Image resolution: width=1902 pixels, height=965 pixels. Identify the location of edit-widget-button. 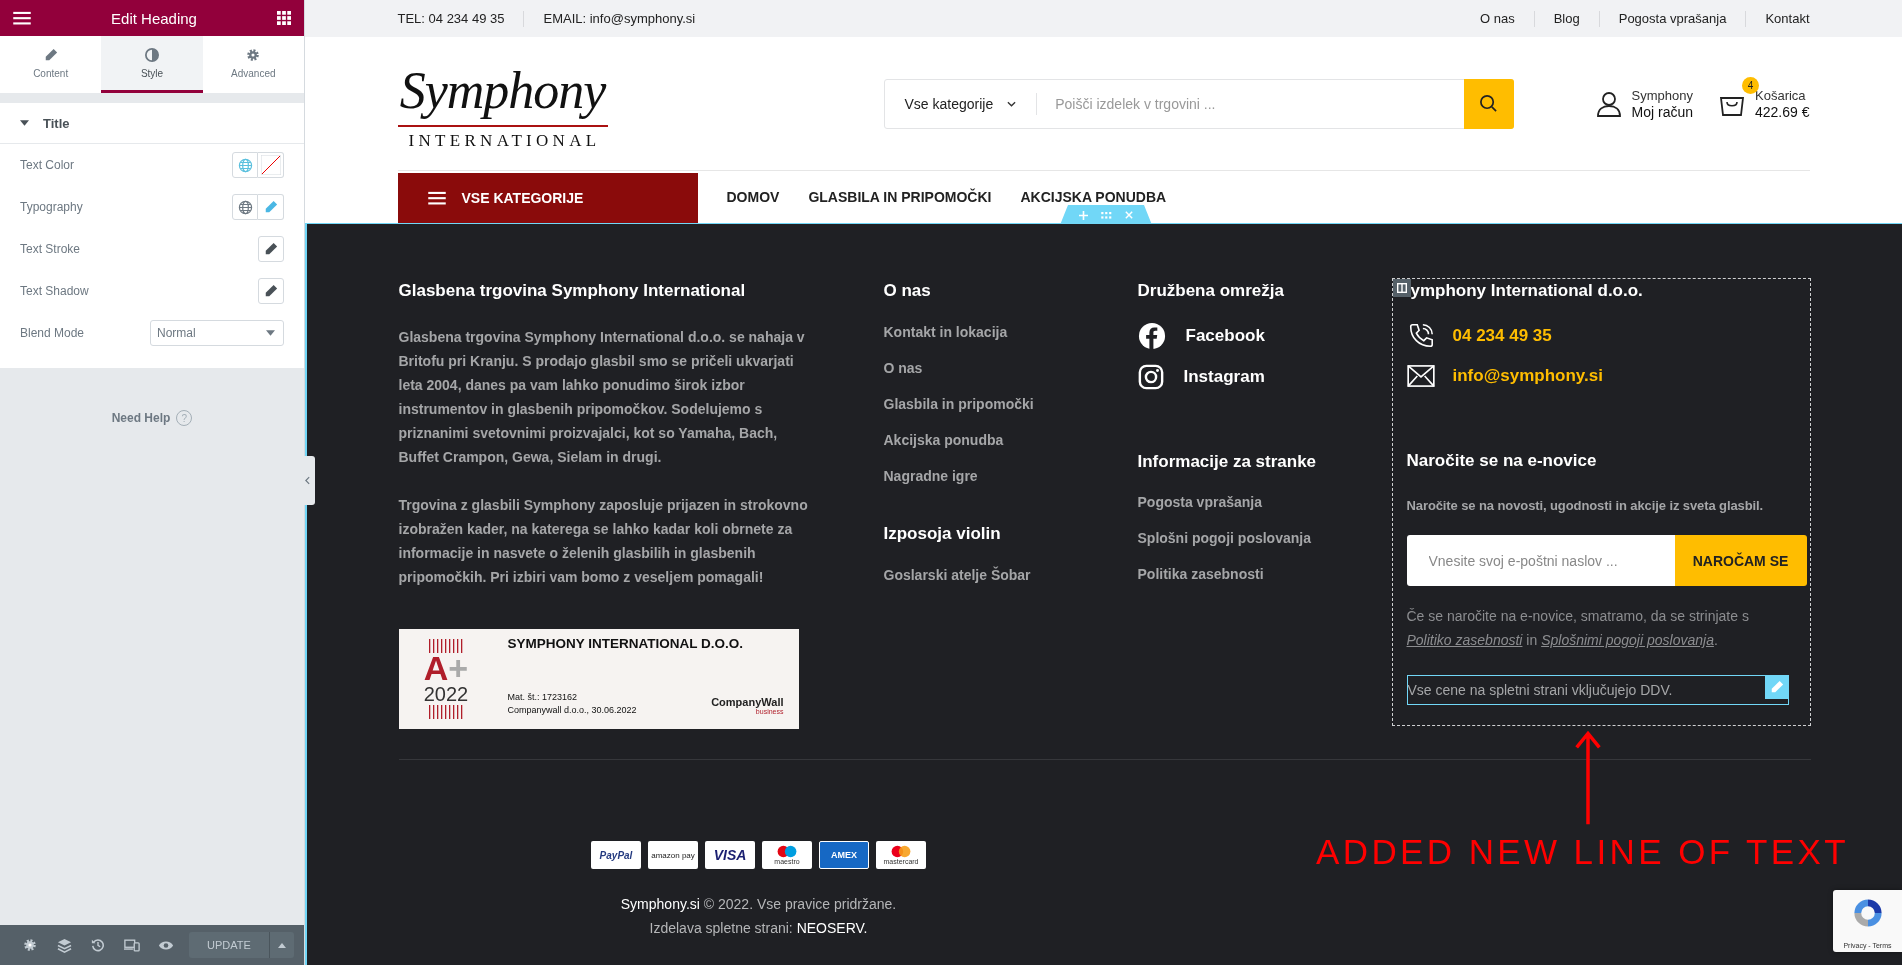
(1776, 687).